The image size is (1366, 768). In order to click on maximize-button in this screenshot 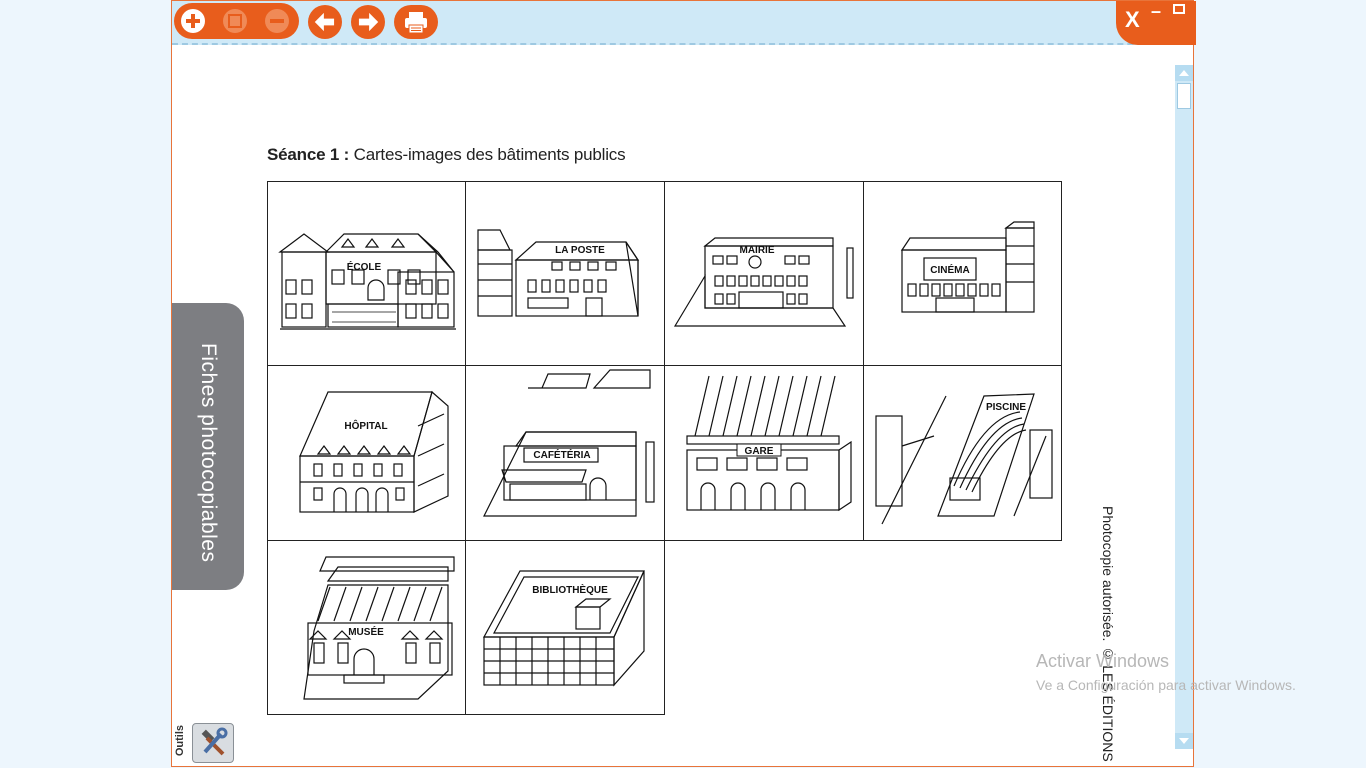, I will do `click(1179, 9)`.